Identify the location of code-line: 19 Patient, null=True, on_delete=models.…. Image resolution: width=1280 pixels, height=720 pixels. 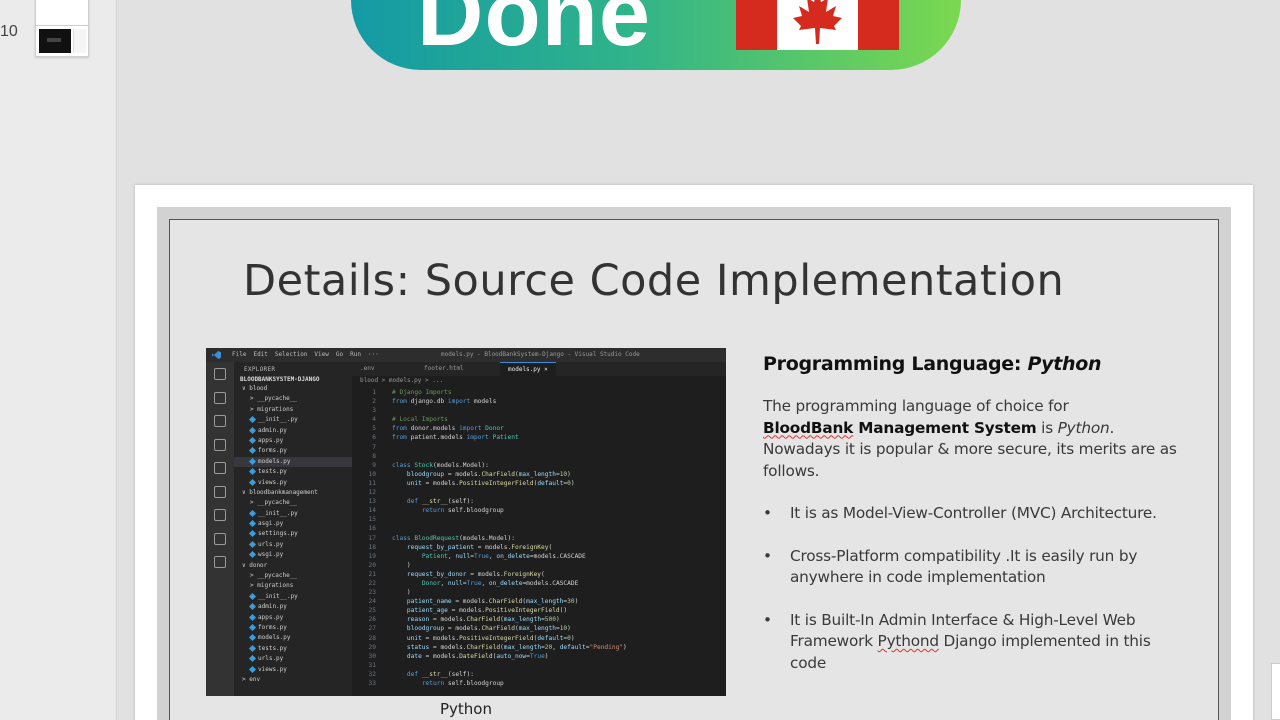
(477, 556).